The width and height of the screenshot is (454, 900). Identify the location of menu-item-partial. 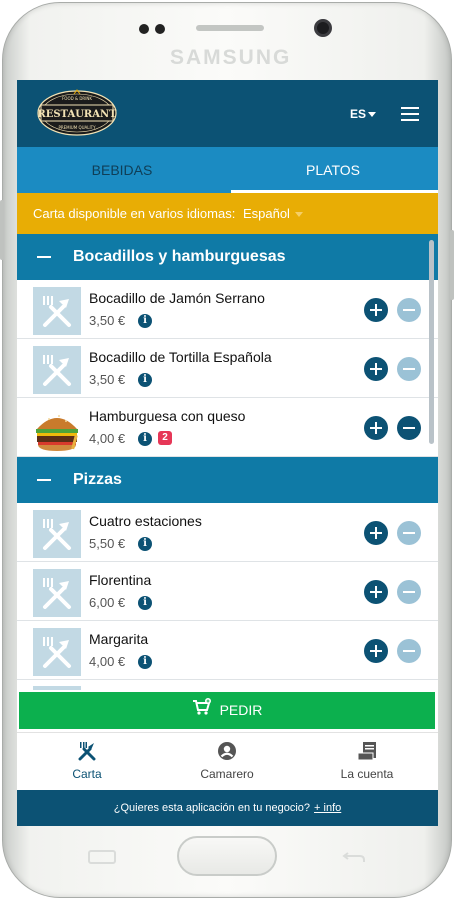
(227, 685).